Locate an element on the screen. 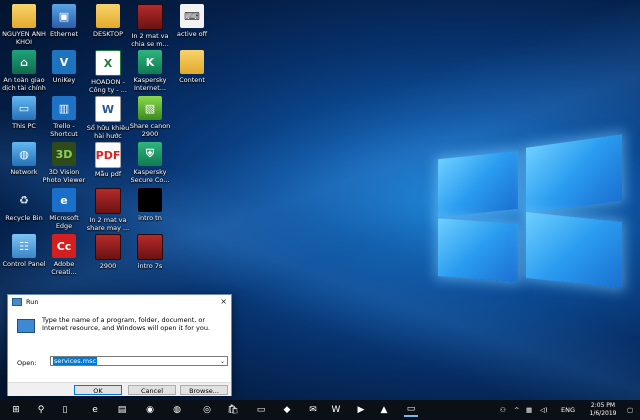  desktop-icon: e Microsoft Edge is located at coordinates (64, 209).